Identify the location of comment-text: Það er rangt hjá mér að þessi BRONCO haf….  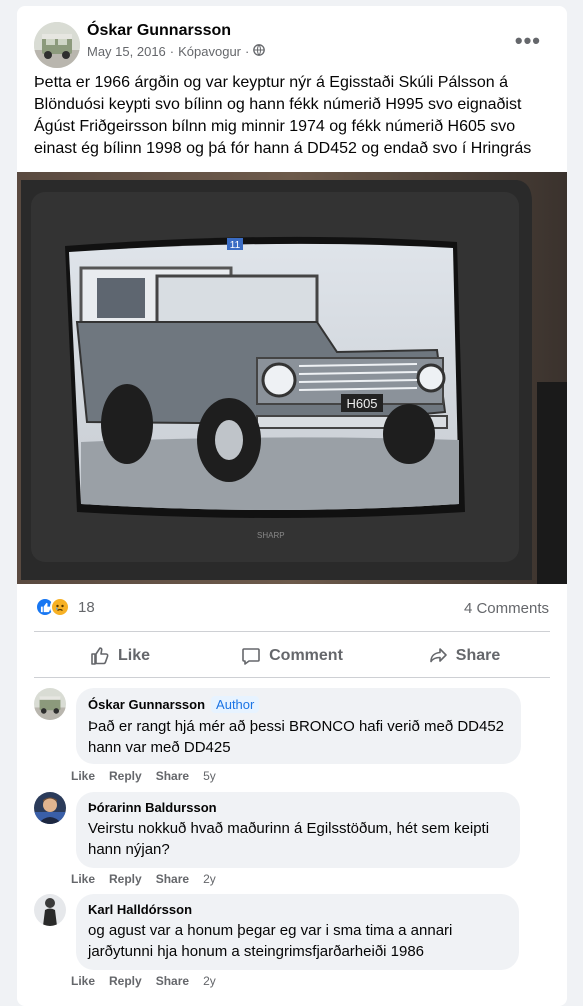
(296, 737).